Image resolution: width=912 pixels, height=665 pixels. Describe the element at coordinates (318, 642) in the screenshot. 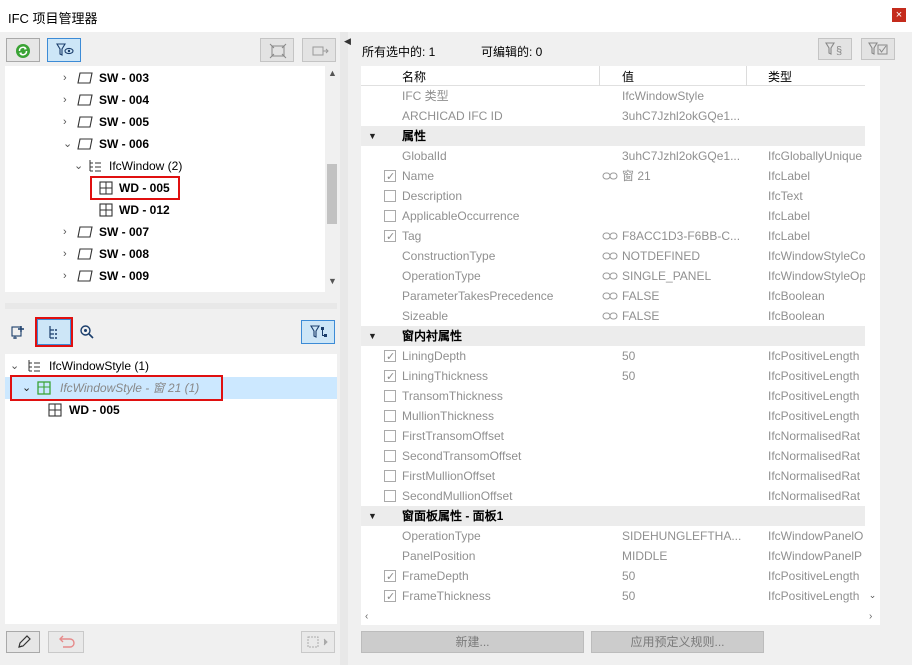

I see `more-options-button` at that location.